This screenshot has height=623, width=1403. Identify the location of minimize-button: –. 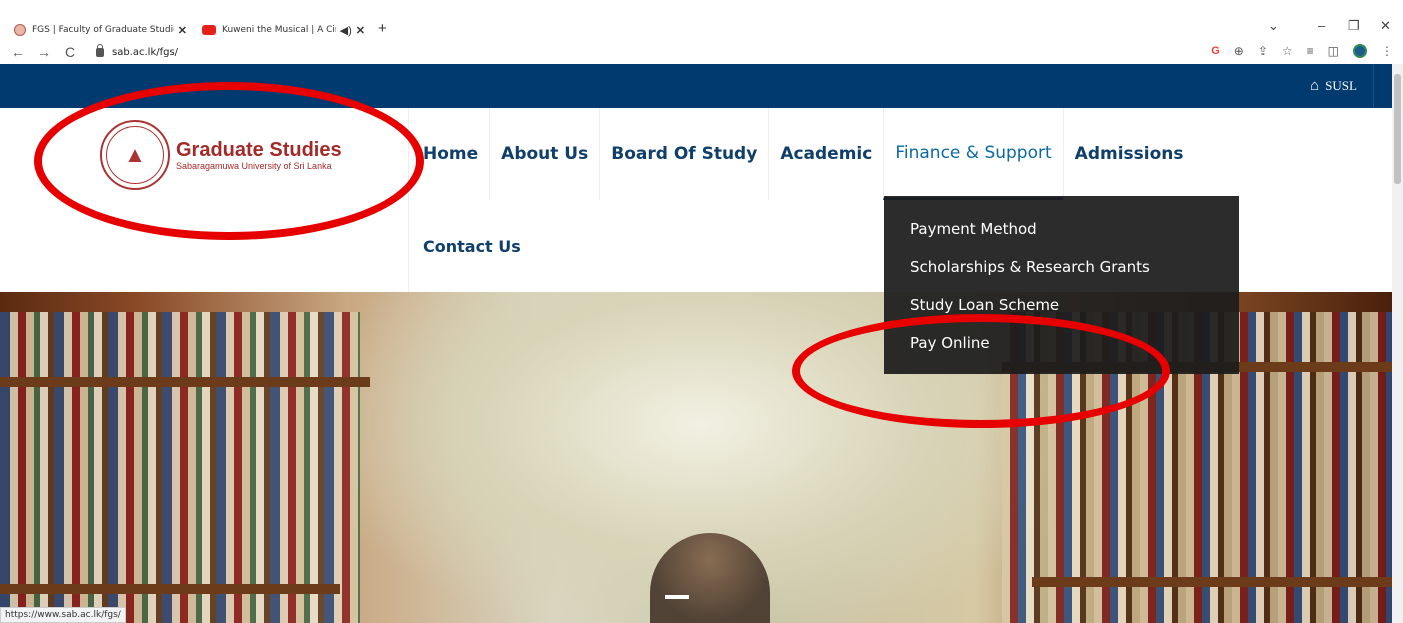
(1321, 25).